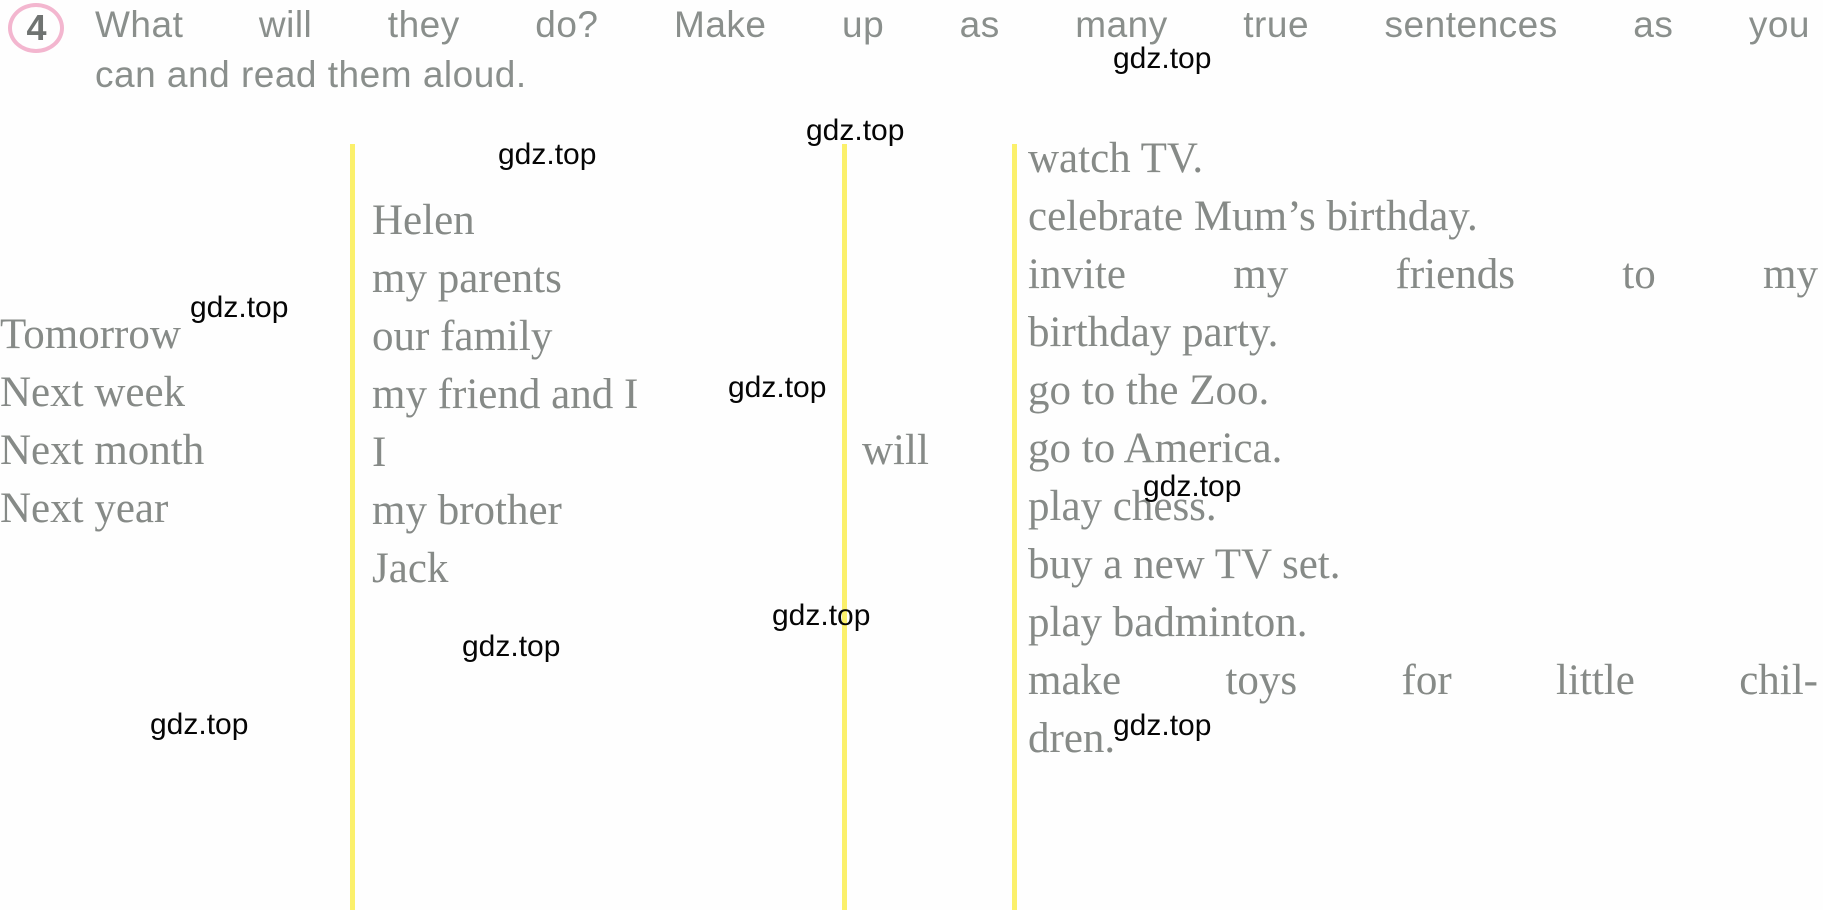  I want to click on table-cell-subject: Jack, so click(410, 568).